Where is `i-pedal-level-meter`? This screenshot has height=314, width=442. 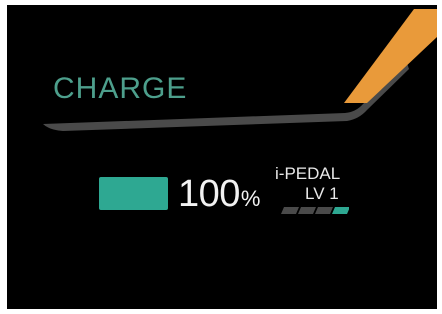 i-pedal-level-meter is located at coordinates (315, 210).